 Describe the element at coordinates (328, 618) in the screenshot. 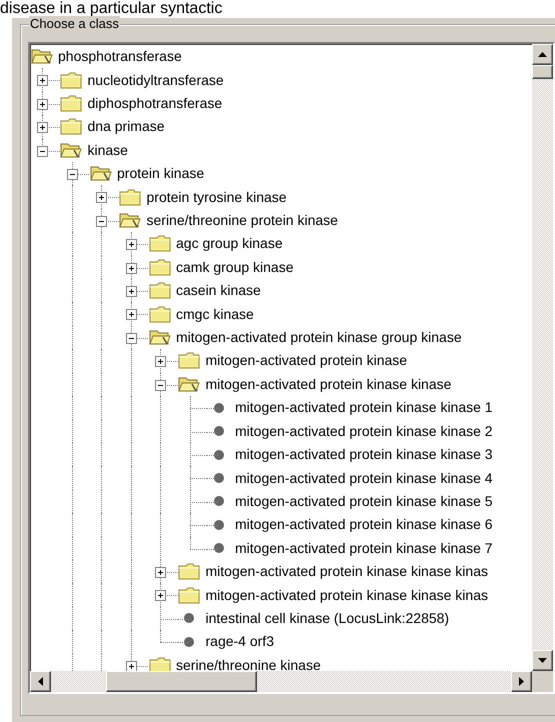

I see `tree-node-label: intestinal cell kinase (LocusLink:22858)` at that location.